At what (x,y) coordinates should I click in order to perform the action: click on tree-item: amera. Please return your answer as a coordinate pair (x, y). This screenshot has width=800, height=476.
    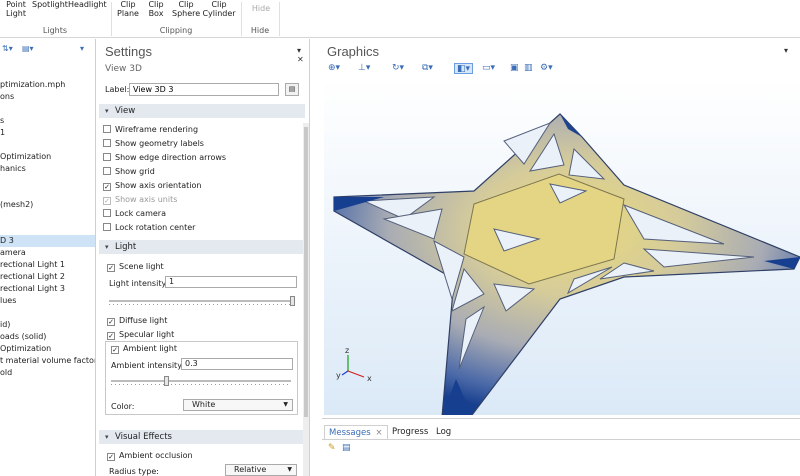
    Looking at the image, I should click on (47, 253).